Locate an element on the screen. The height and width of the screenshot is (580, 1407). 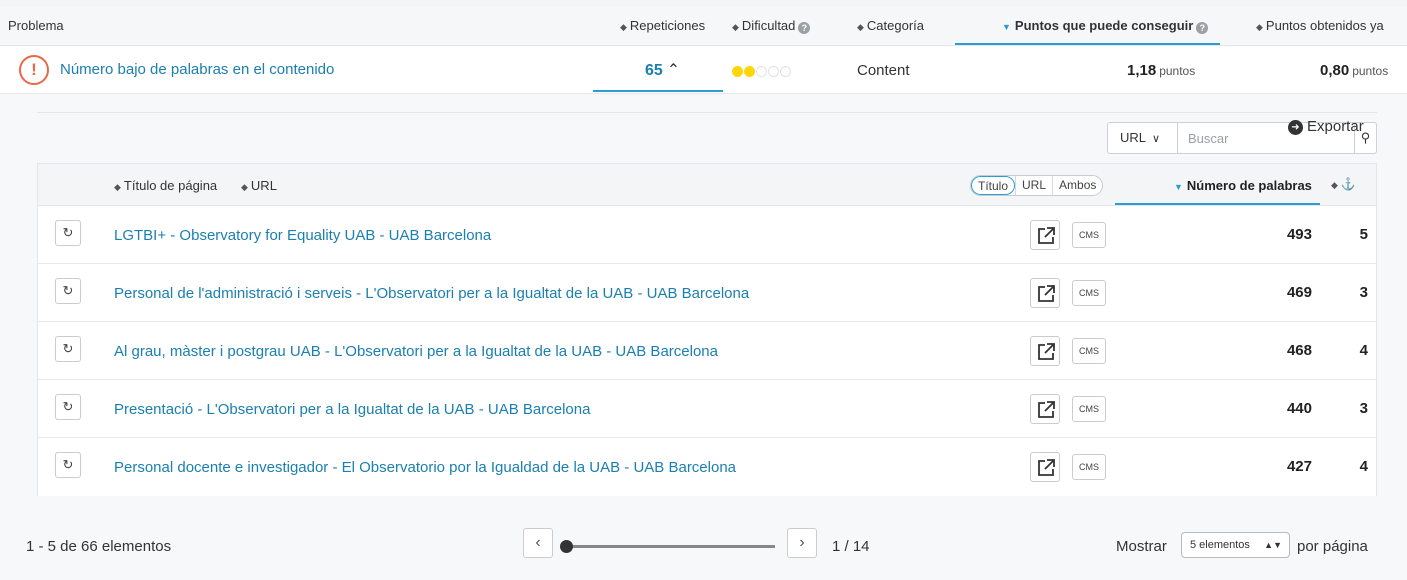
repetitions-toggle: 65 ⌃ is located at coordinates (662, 70).